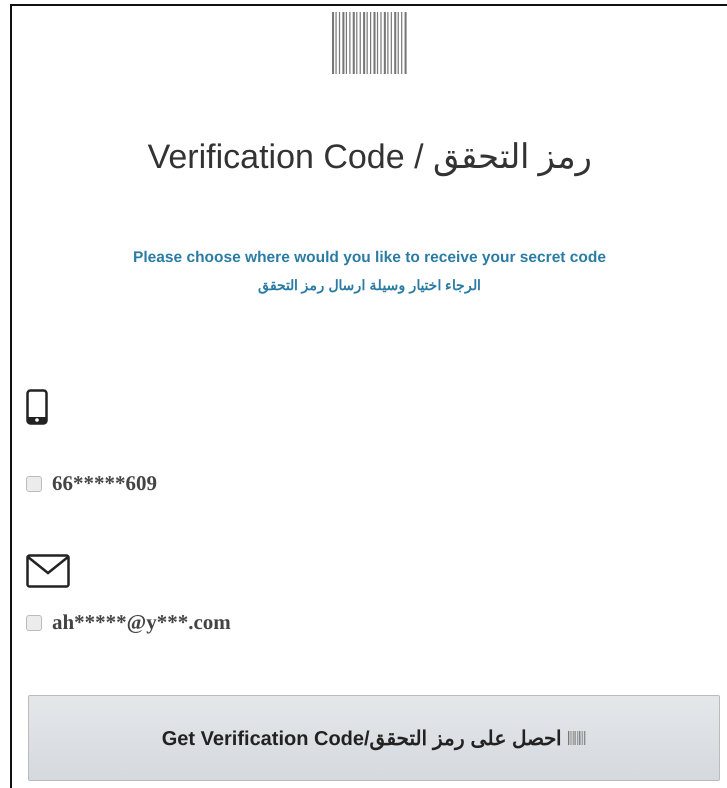 This screenshot has width=727, height=788. What do you see at coordinates (374, 738) in the screenshot?
I see `get-code-button: Get Verification Code/احصل على رمز التحقق` at bounding box center [374, 738].